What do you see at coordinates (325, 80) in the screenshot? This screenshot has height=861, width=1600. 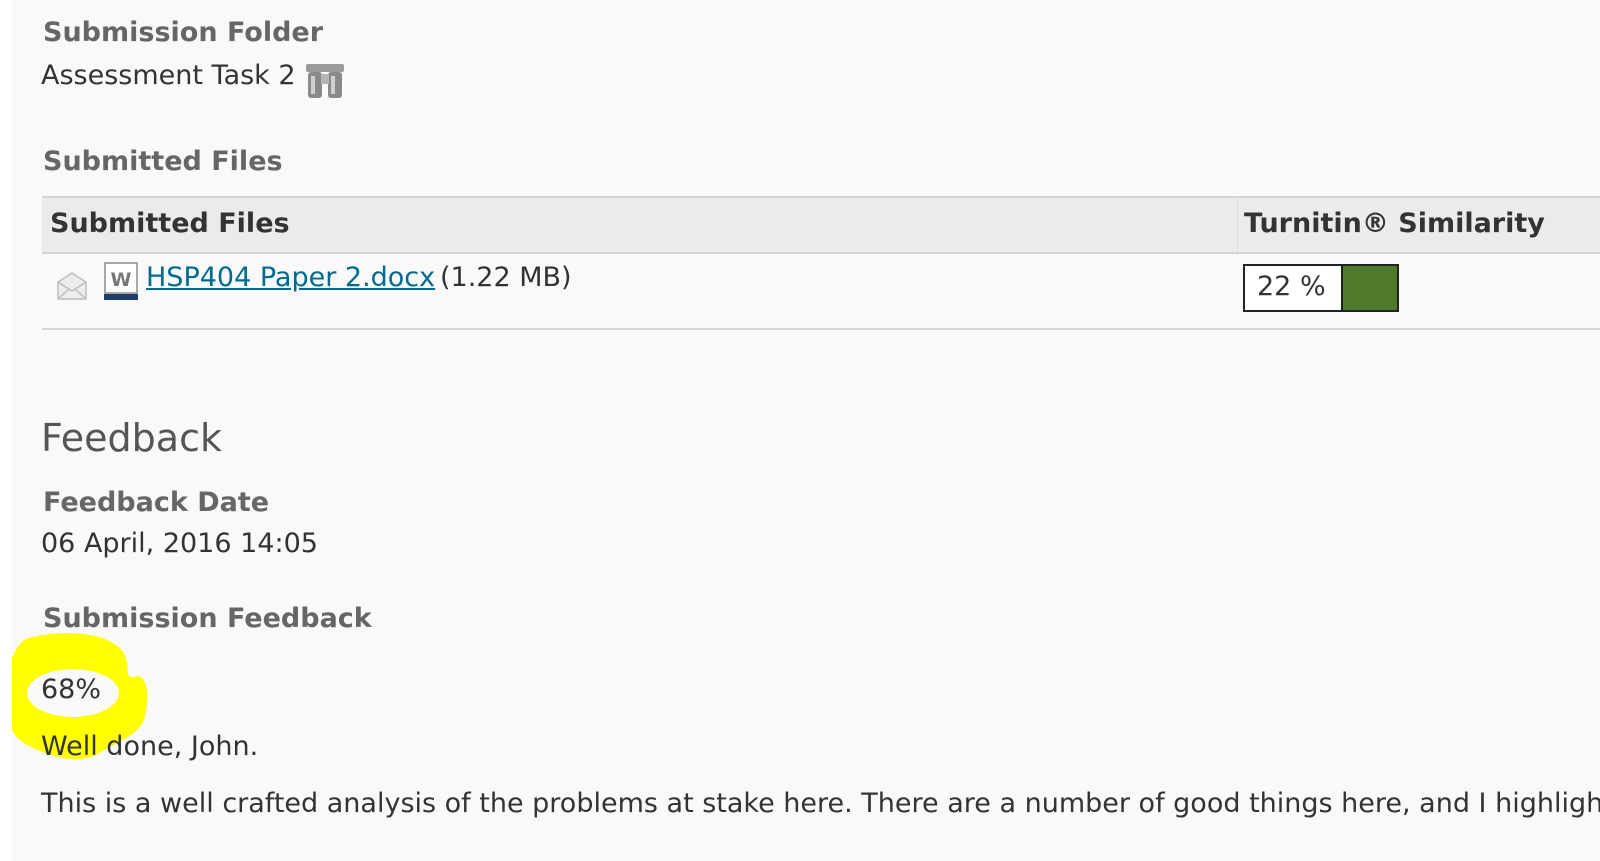 I see `binoculars-icon` at bounding box center [325, 80].